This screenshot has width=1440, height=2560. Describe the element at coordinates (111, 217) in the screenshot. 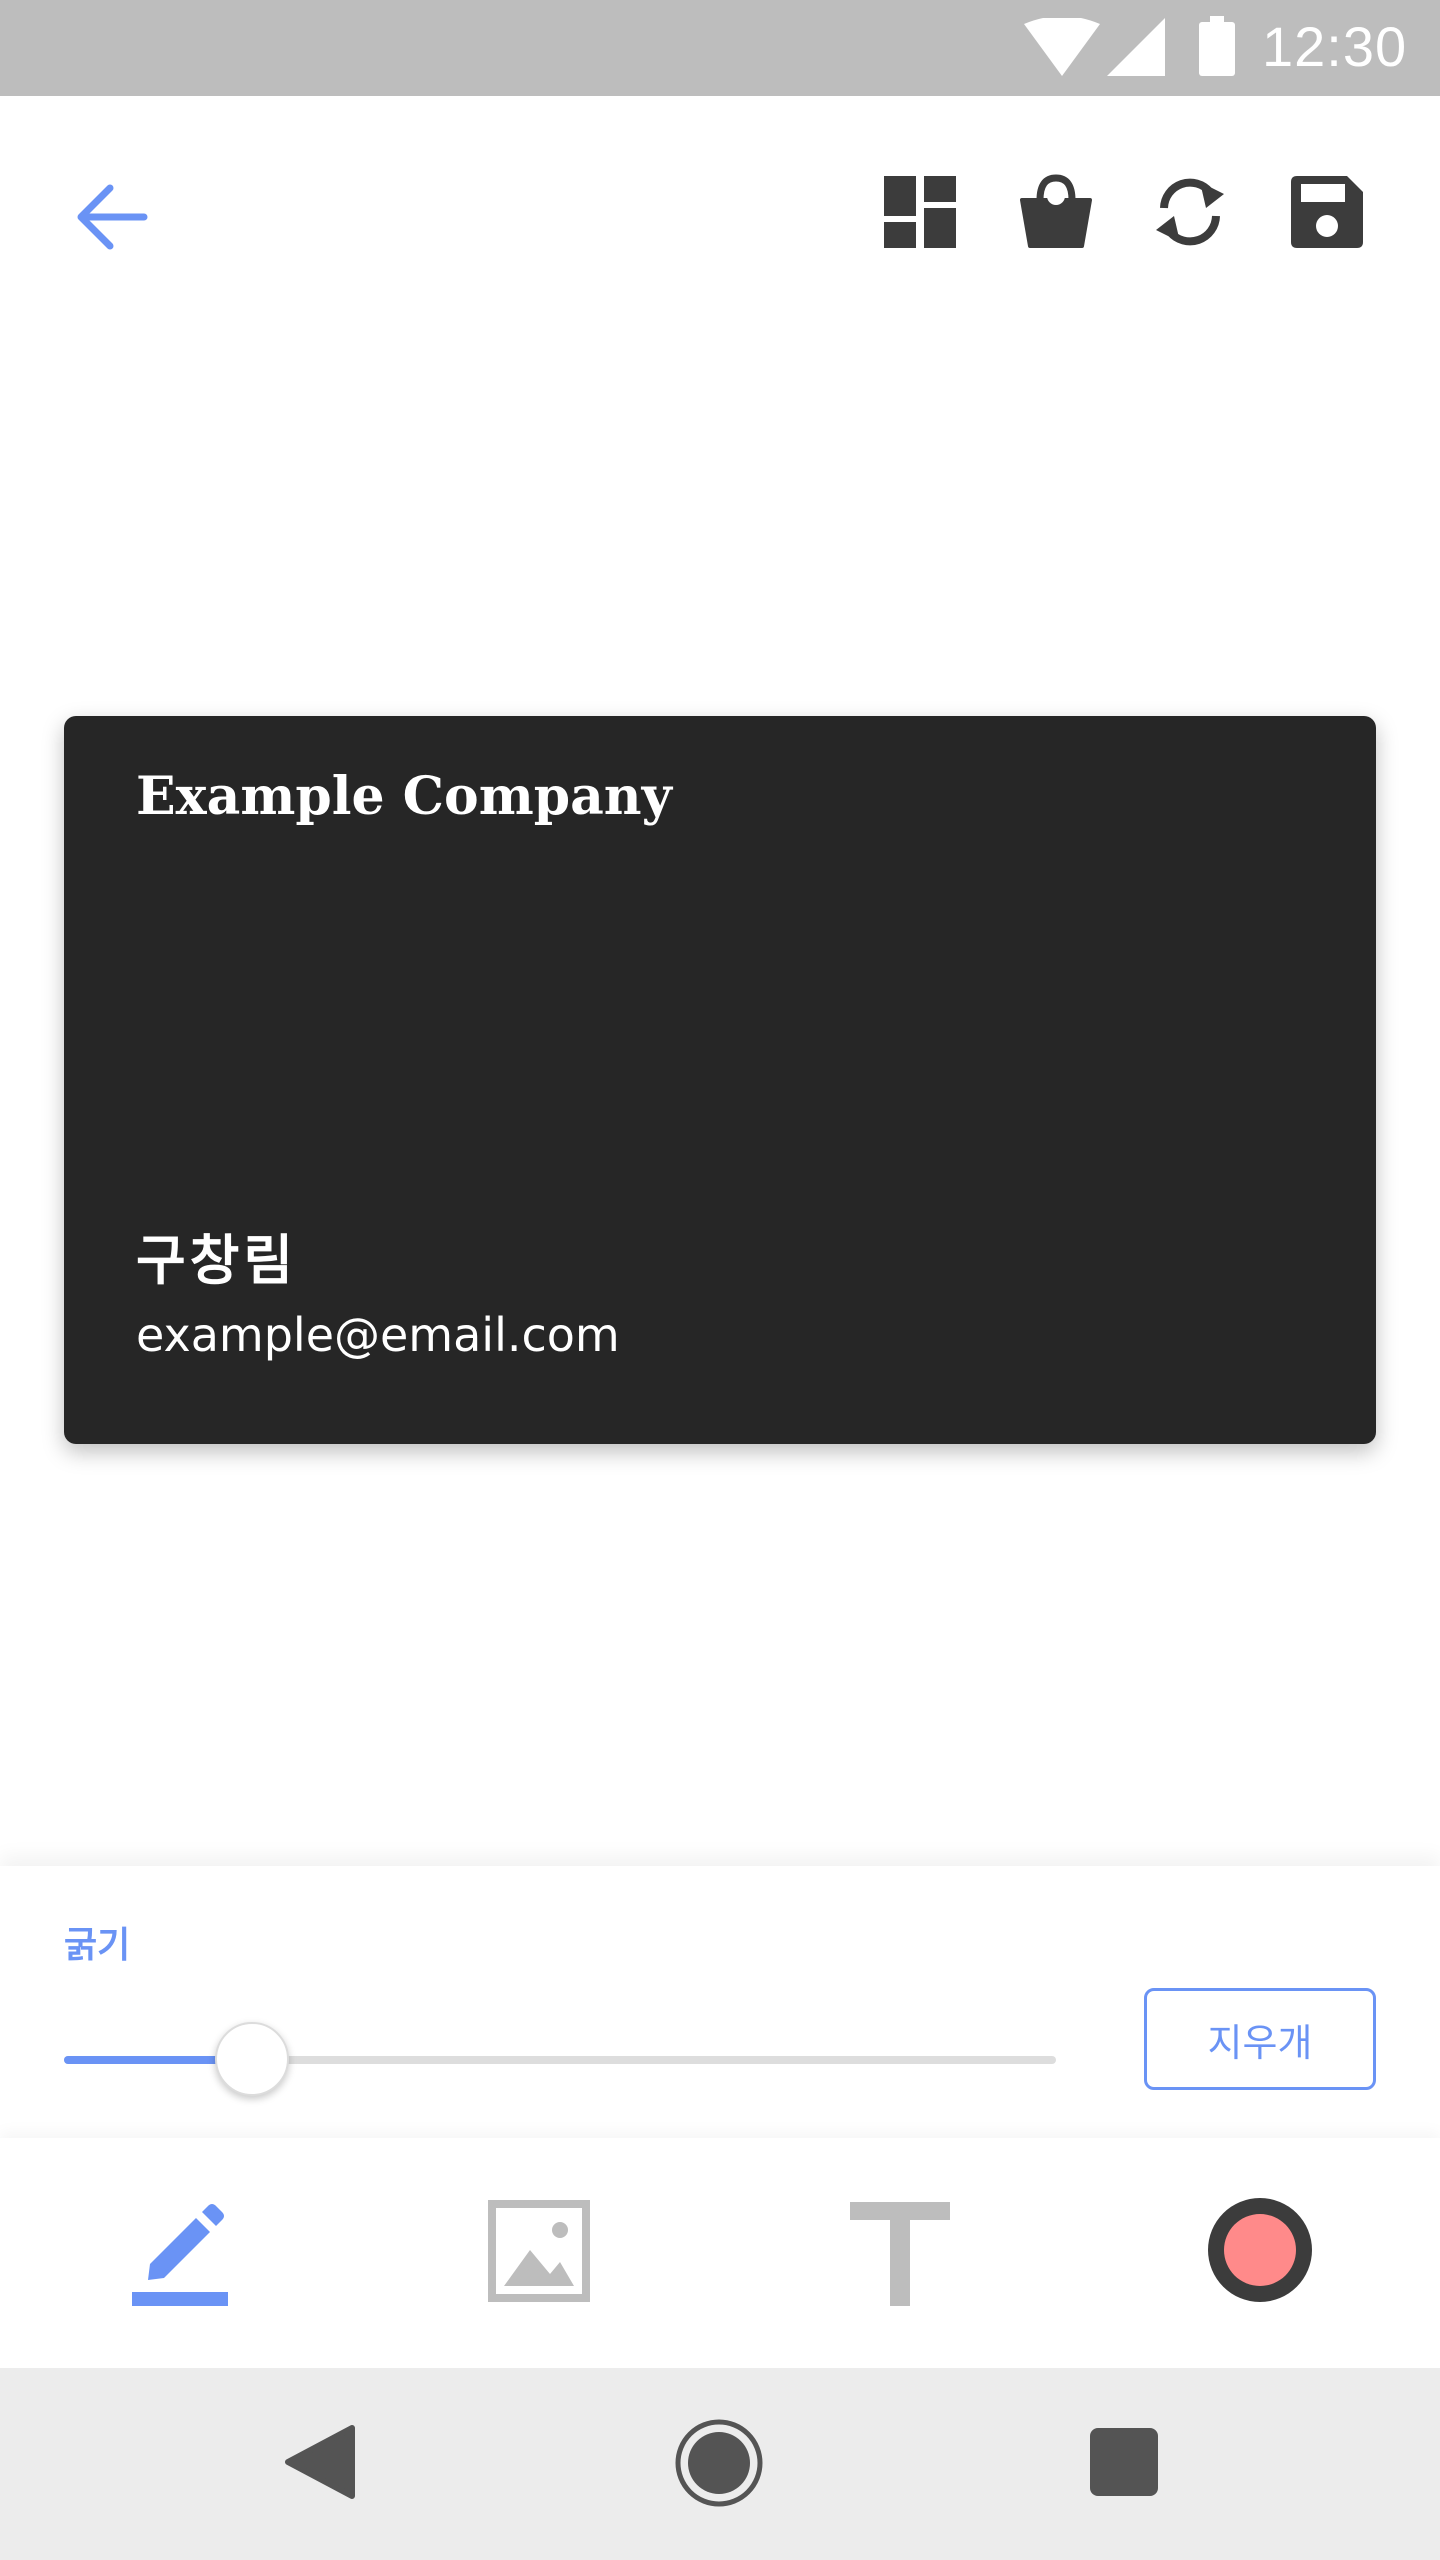

I see `back-arrow-icon` at that location.